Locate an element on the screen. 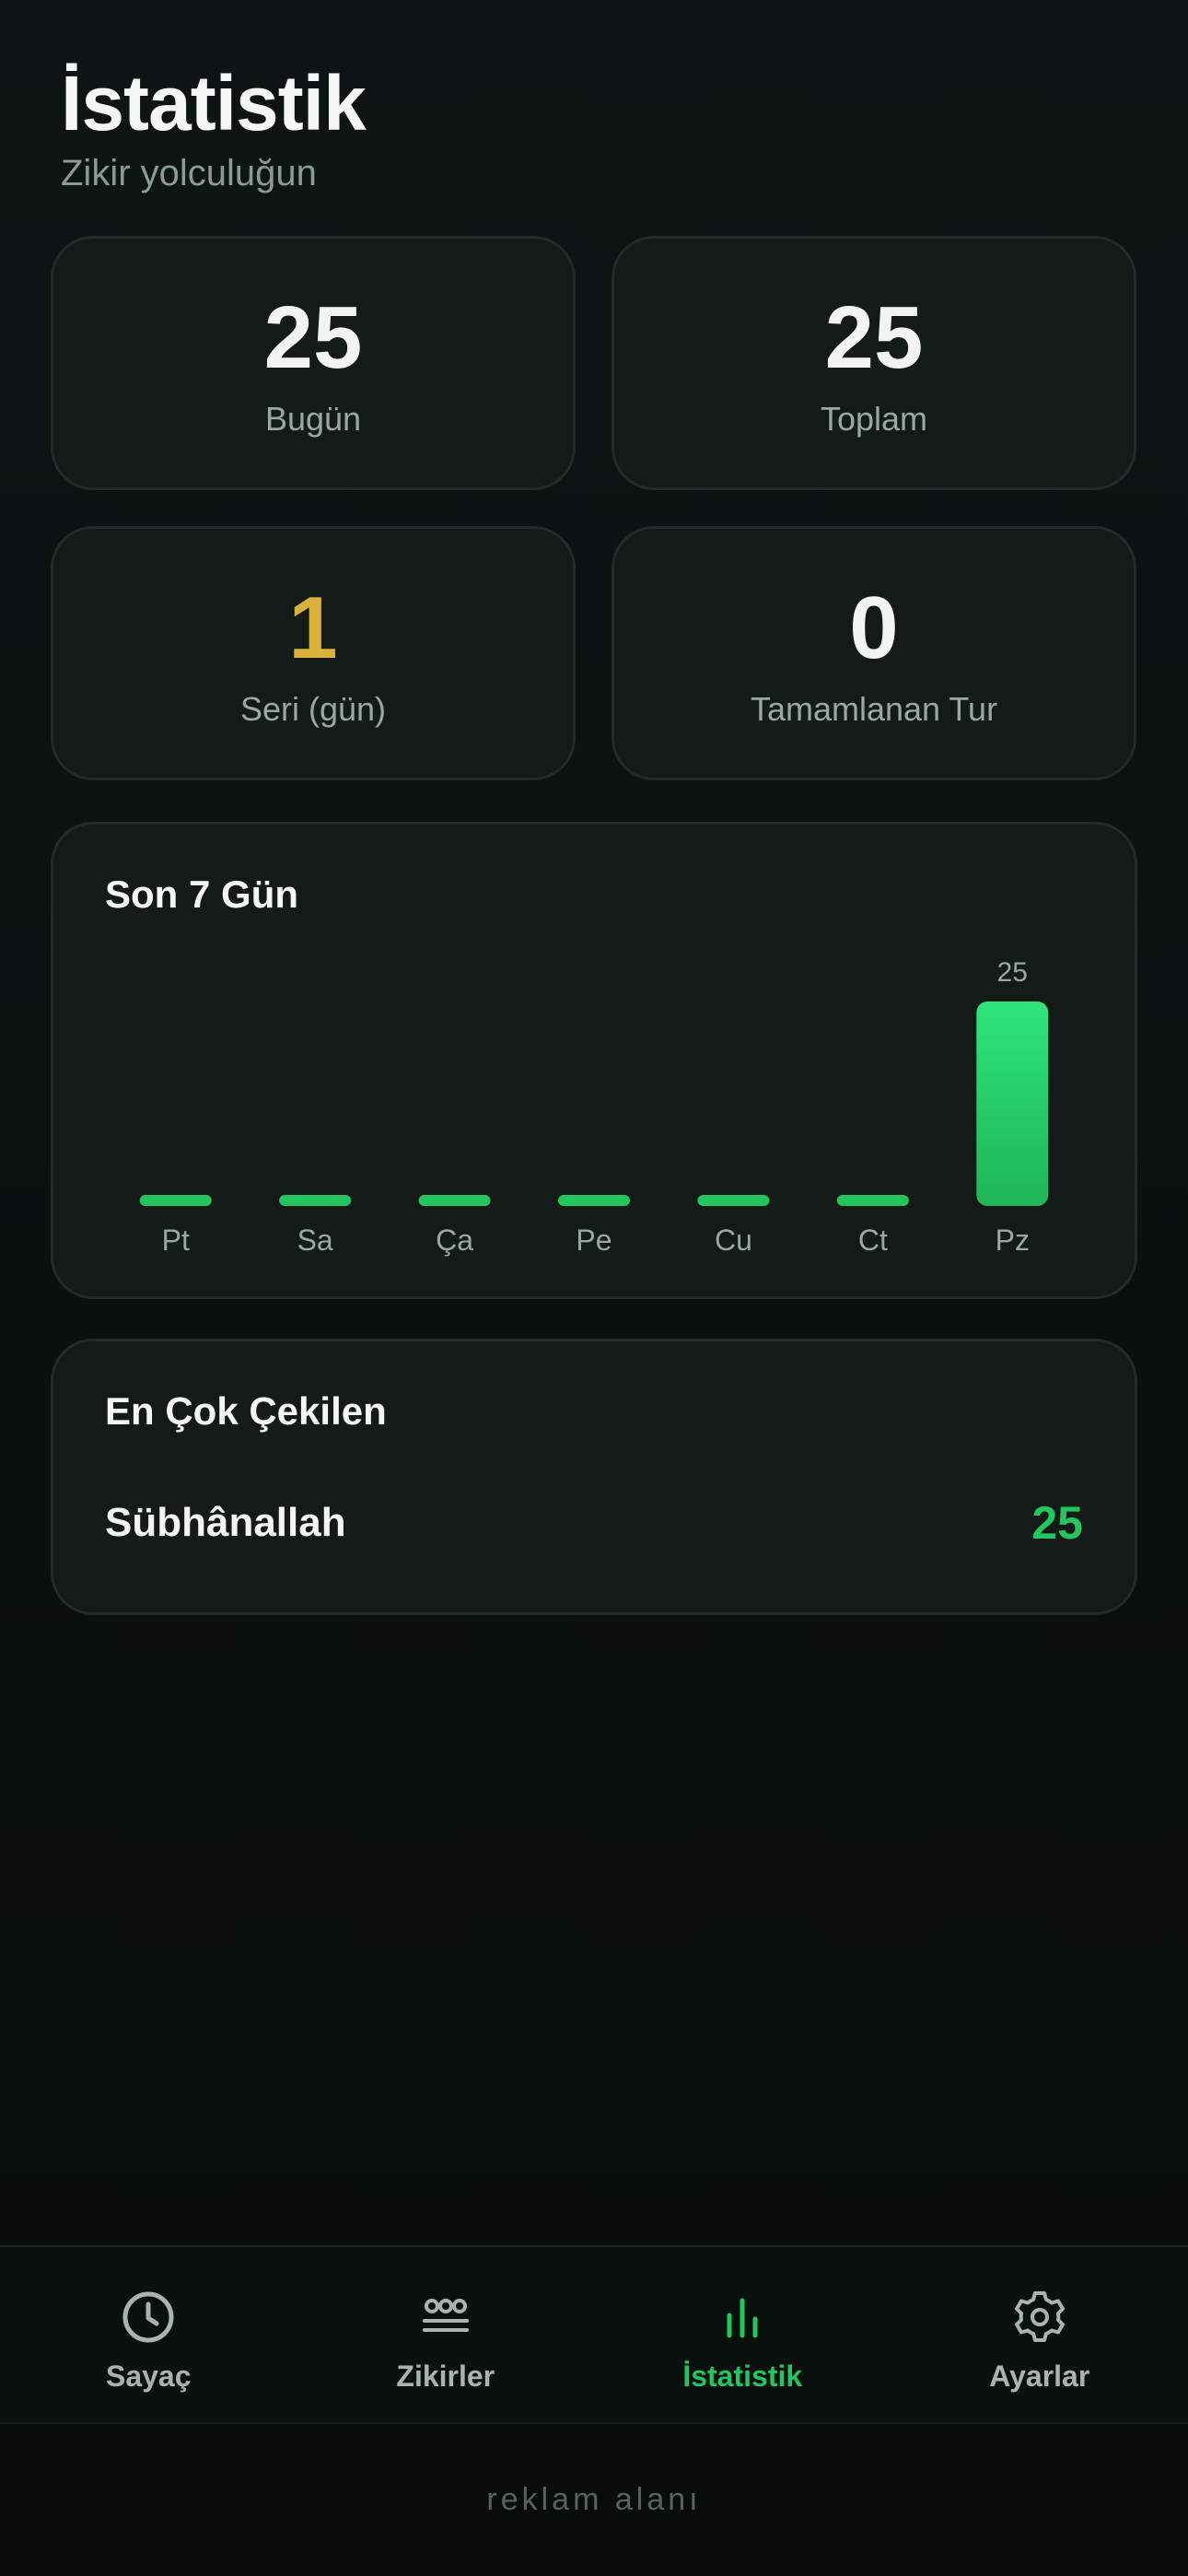  most-recited-title: En Çok Çekilen is located at coordinates (246, 1411).